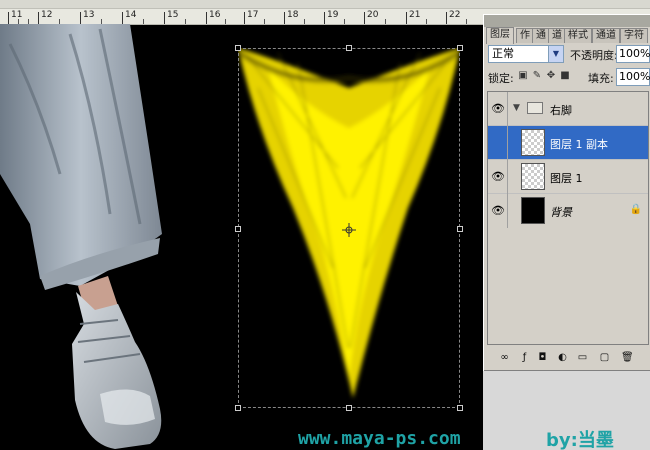 The width and height of the screenshot is (650, 450). I want to click on ruler-tick: 14, so click(131, 15).